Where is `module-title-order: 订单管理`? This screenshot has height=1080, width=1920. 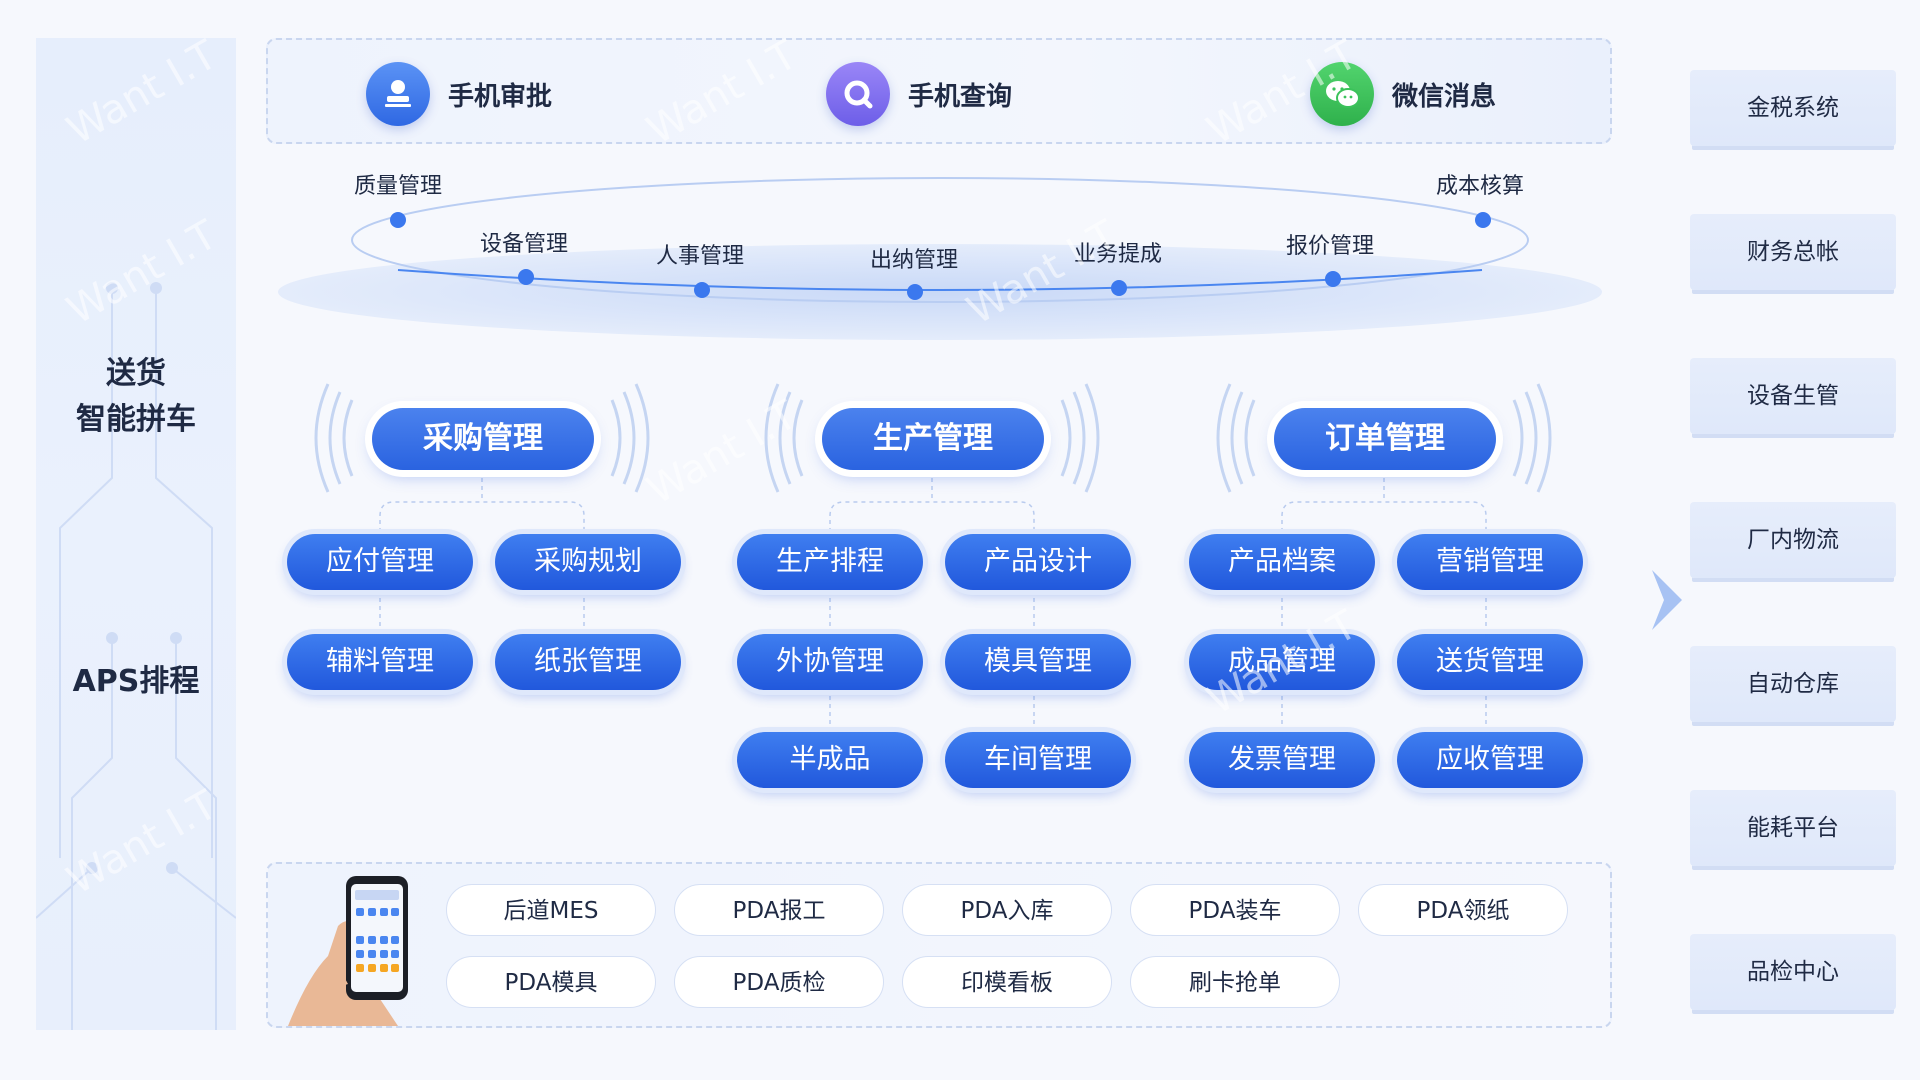
module-title-order: 订单管理 is located at coordinates (1385, 439).